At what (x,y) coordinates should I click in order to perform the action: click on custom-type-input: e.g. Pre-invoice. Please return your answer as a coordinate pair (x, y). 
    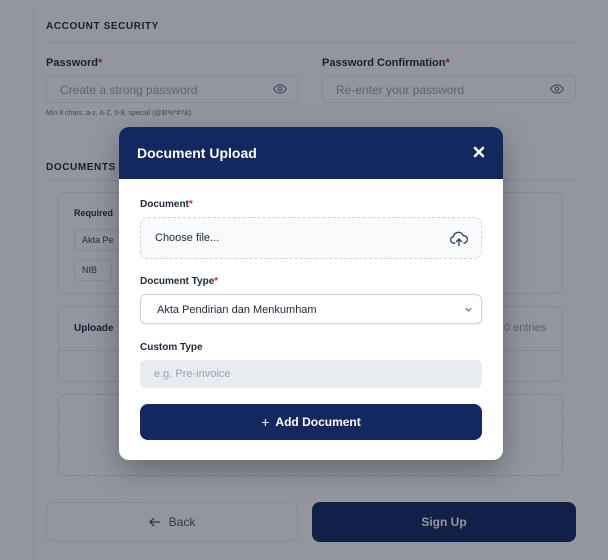
    Looking at the image, I should click on (311, 374).